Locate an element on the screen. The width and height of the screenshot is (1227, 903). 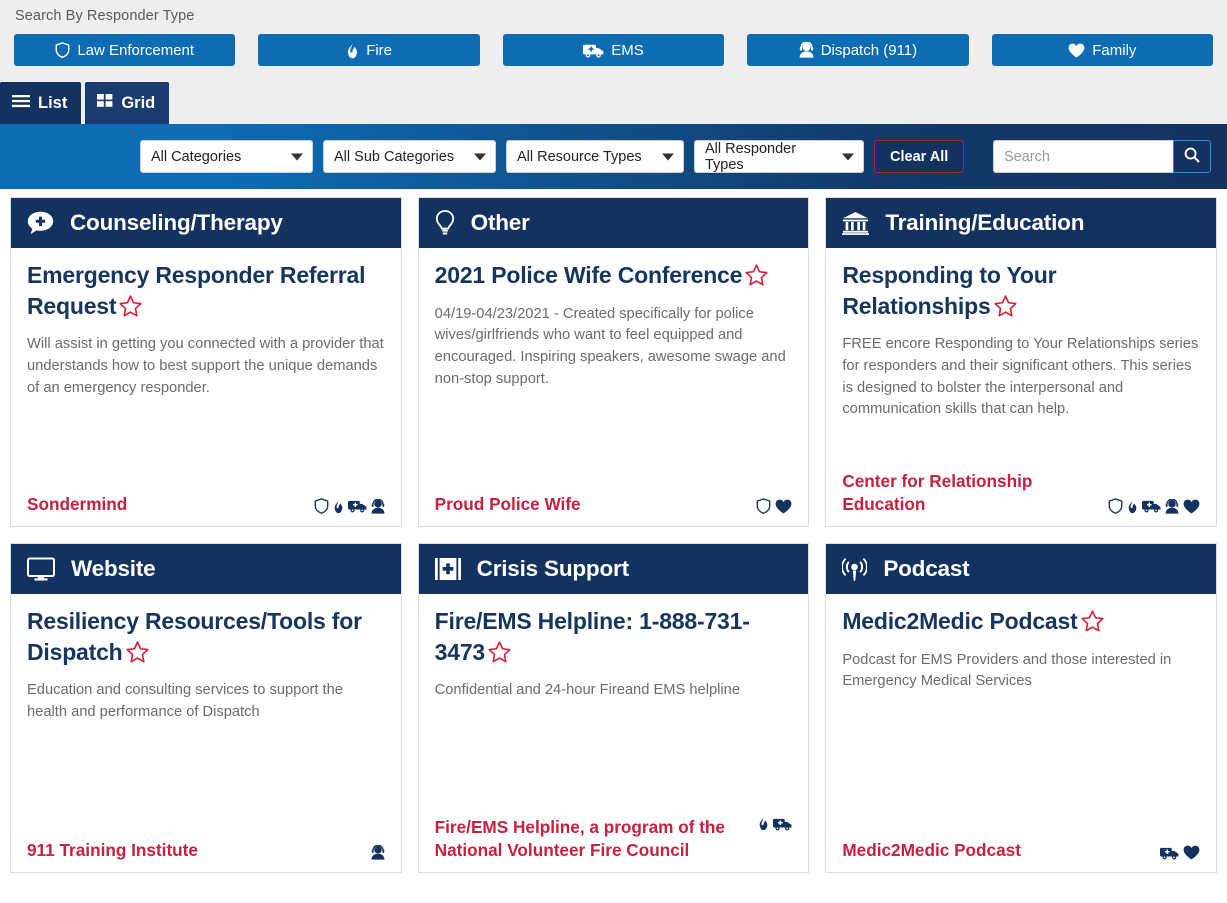
responder-search-label: Search By Responder Type is located at coordinates (105, 16).